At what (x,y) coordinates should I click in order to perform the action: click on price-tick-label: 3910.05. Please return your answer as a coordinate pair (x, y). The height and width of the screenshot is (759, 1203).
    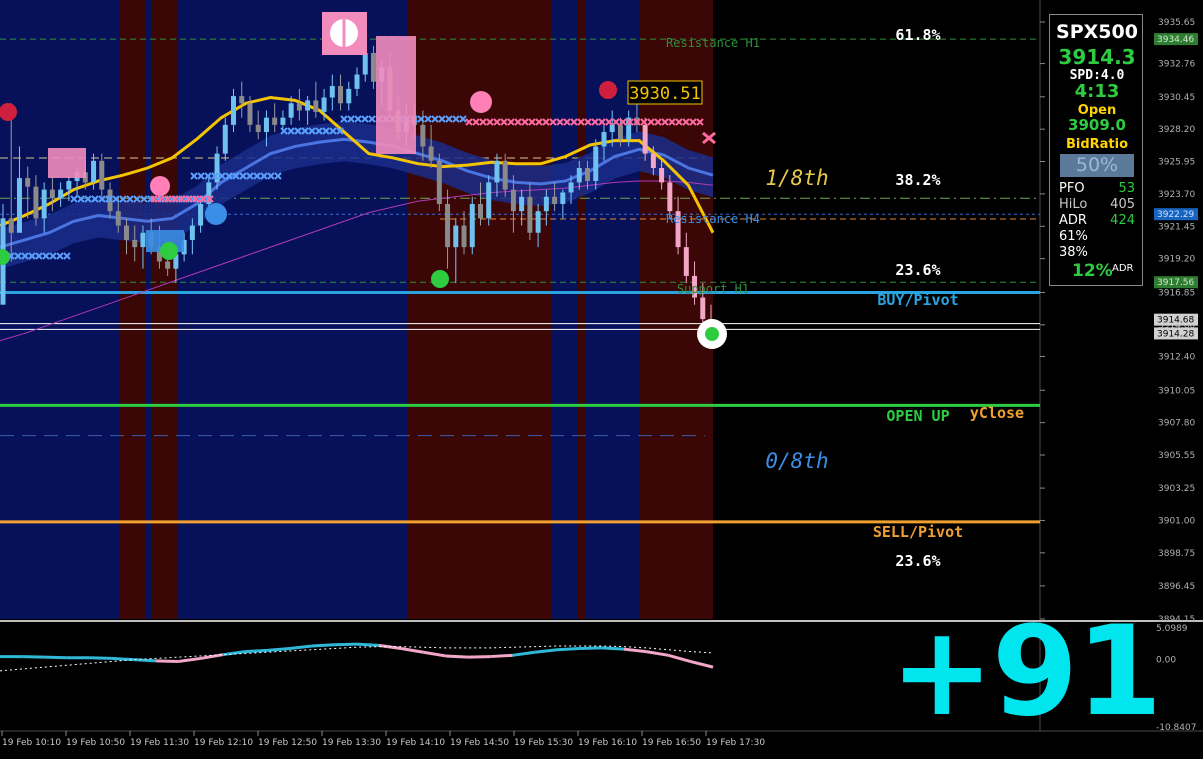
    Looking at the image, I should click on (1176, 391).